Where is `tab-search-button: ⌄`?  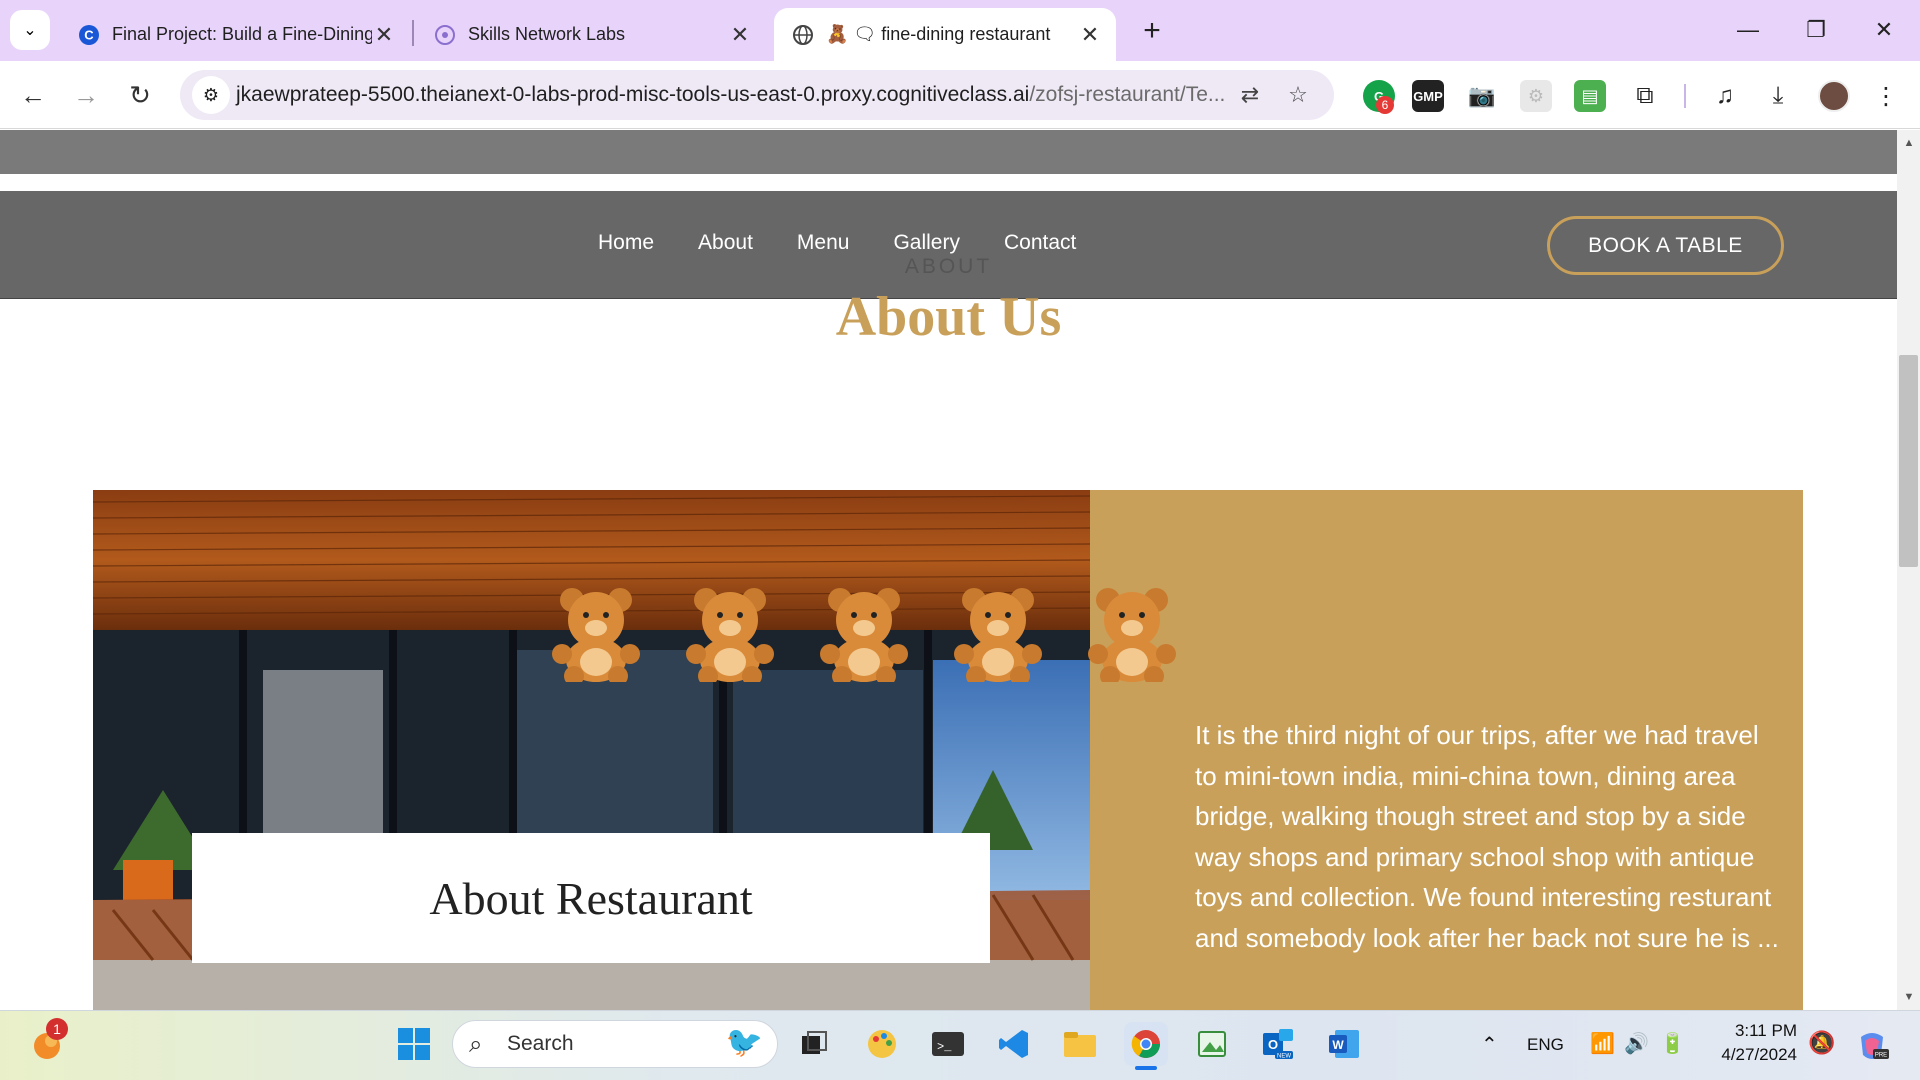
tab-search-button: ⌄ is located at coordinates (30, 30).